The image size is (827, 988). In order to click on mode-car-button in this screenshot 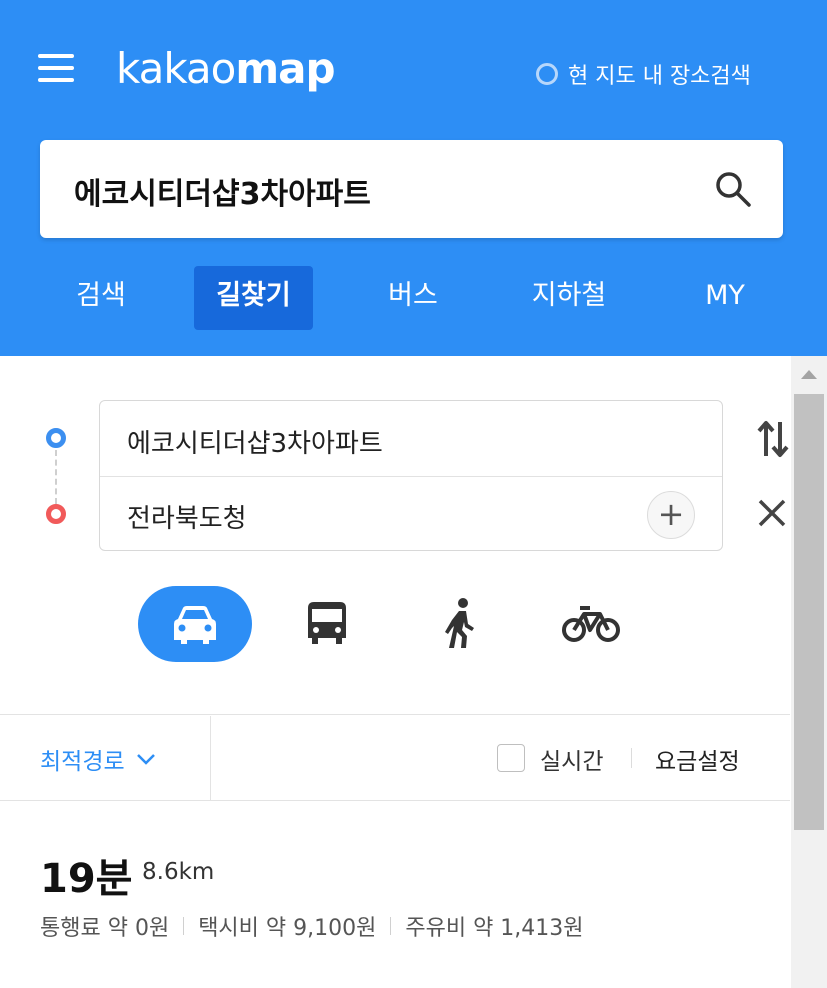, I will do `click(195, 624)`.